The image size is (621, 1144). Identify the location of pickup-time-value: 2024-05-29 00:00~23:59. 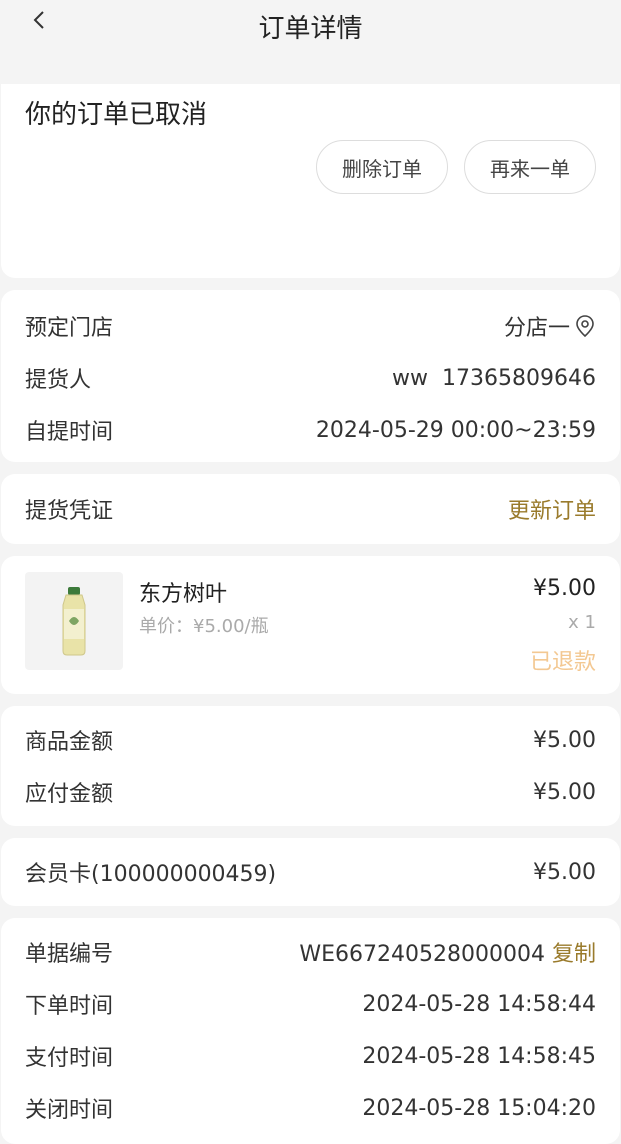
(455, 430).